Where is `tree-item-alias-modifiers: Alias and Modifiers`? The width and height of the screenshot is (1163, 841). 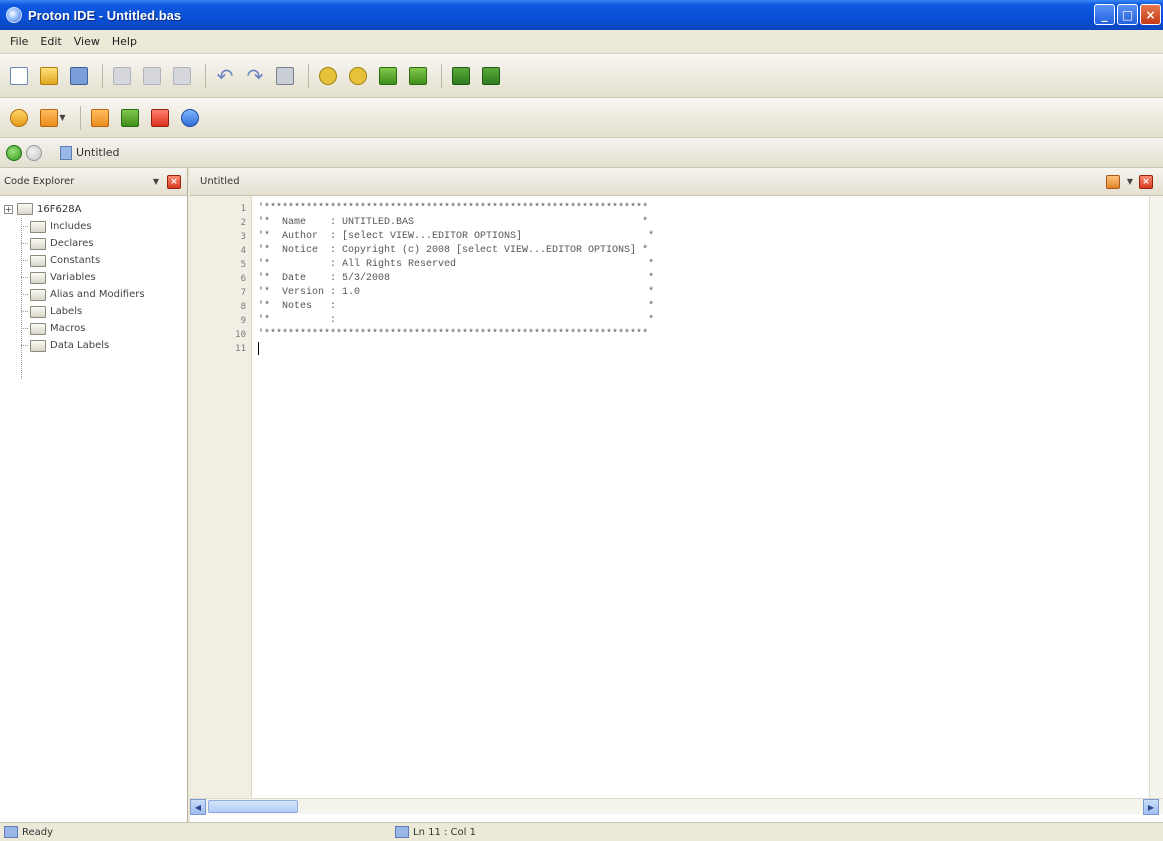
tree-item-alias-modifiers: Alias and Modifiers is located at coordinates (95, 294).